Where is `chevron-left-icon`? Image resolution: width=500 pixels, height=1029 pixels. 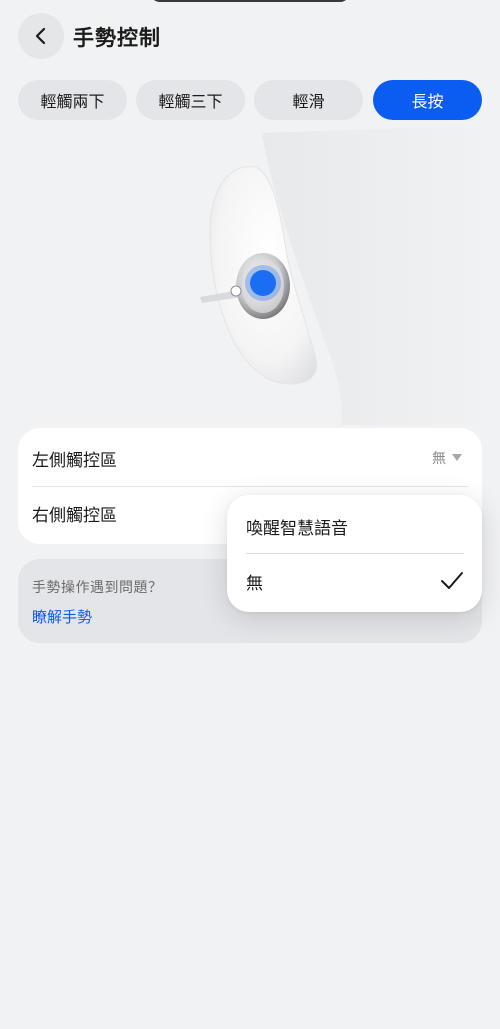 chevron-left-icon is located at coordinates (40, 36).